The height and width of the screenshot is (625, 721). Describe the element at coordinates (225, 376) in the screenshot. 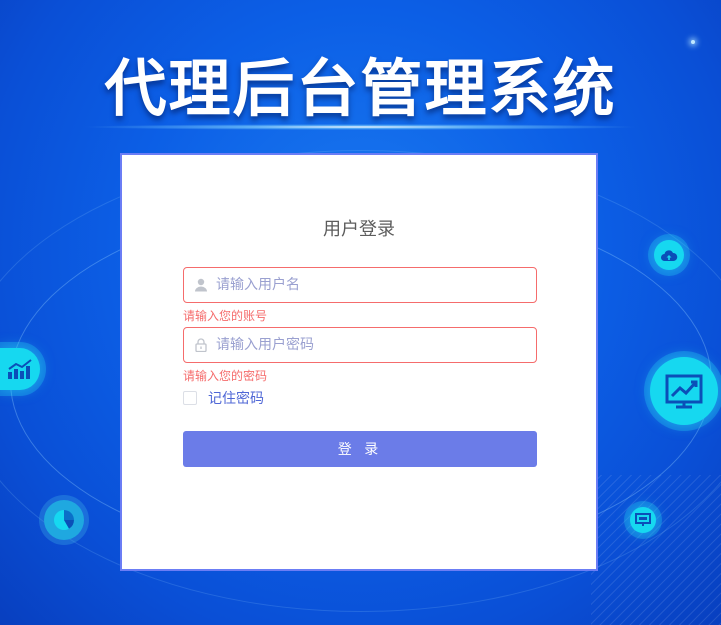

I see `password-error: 请输入您的密码` at that location.